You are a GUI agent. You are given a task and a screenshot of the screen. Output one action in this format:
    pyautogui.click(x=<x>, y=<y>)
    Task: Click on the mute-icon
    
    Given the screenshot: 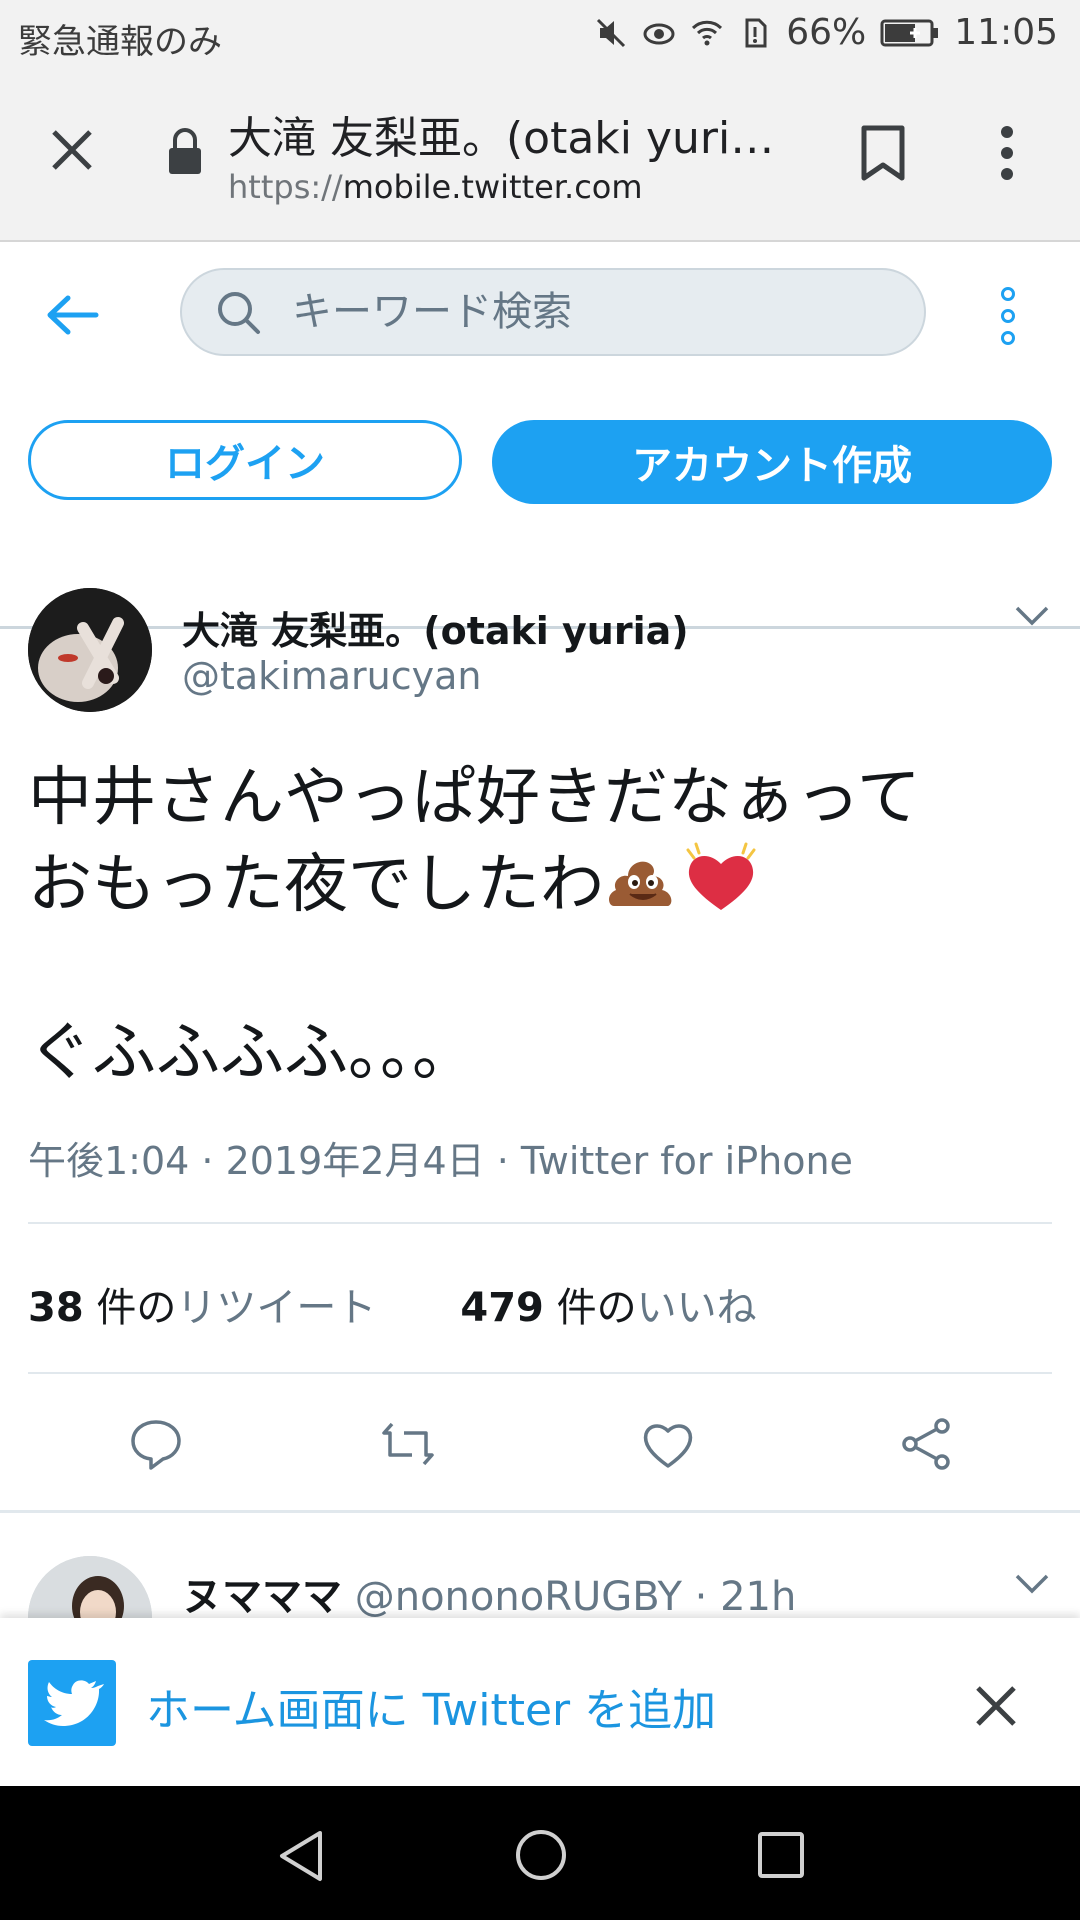 What is the action you would take?
    pyautogui.click(x=611, y=32)
    